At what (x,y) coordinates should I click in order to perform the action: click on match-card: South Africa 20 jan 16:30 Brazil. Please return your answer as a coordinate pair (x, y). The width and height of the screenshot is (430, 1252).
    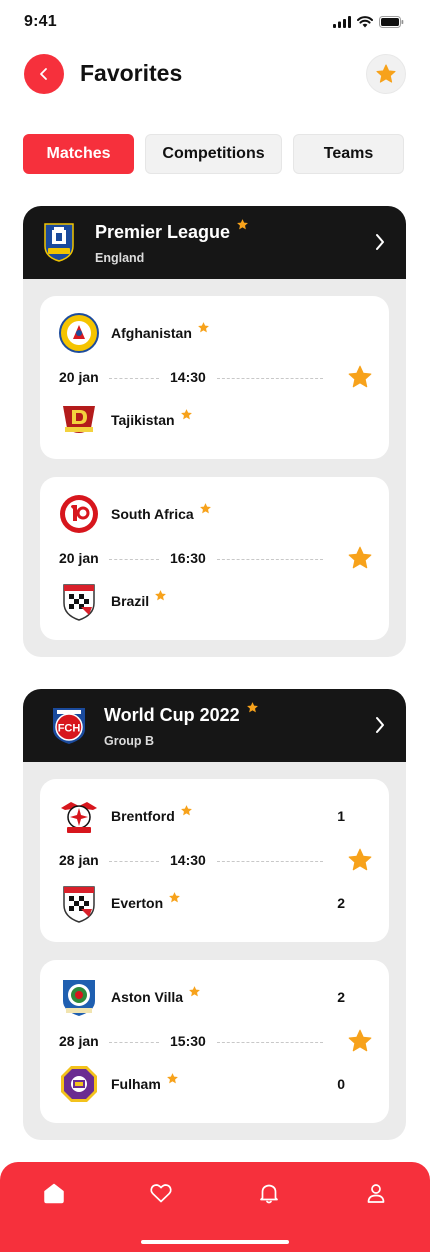
    Looking at the image, I should click on (214, 558).